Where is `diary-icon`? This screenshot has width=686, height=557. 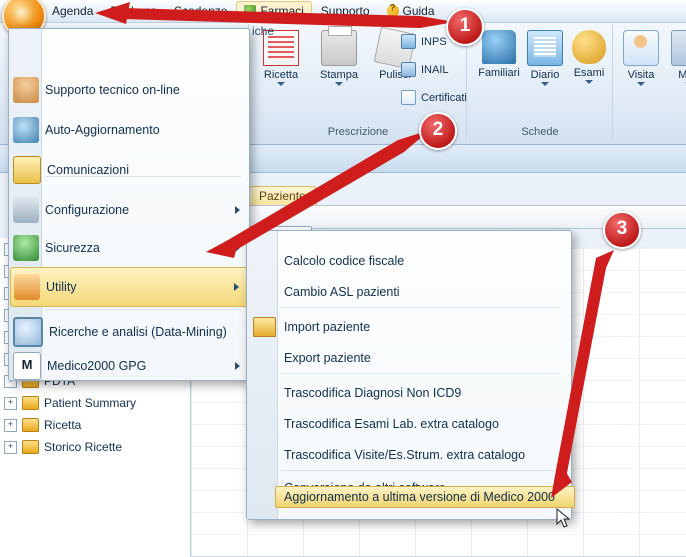
diary-icon is located at coordinates (545, 48).